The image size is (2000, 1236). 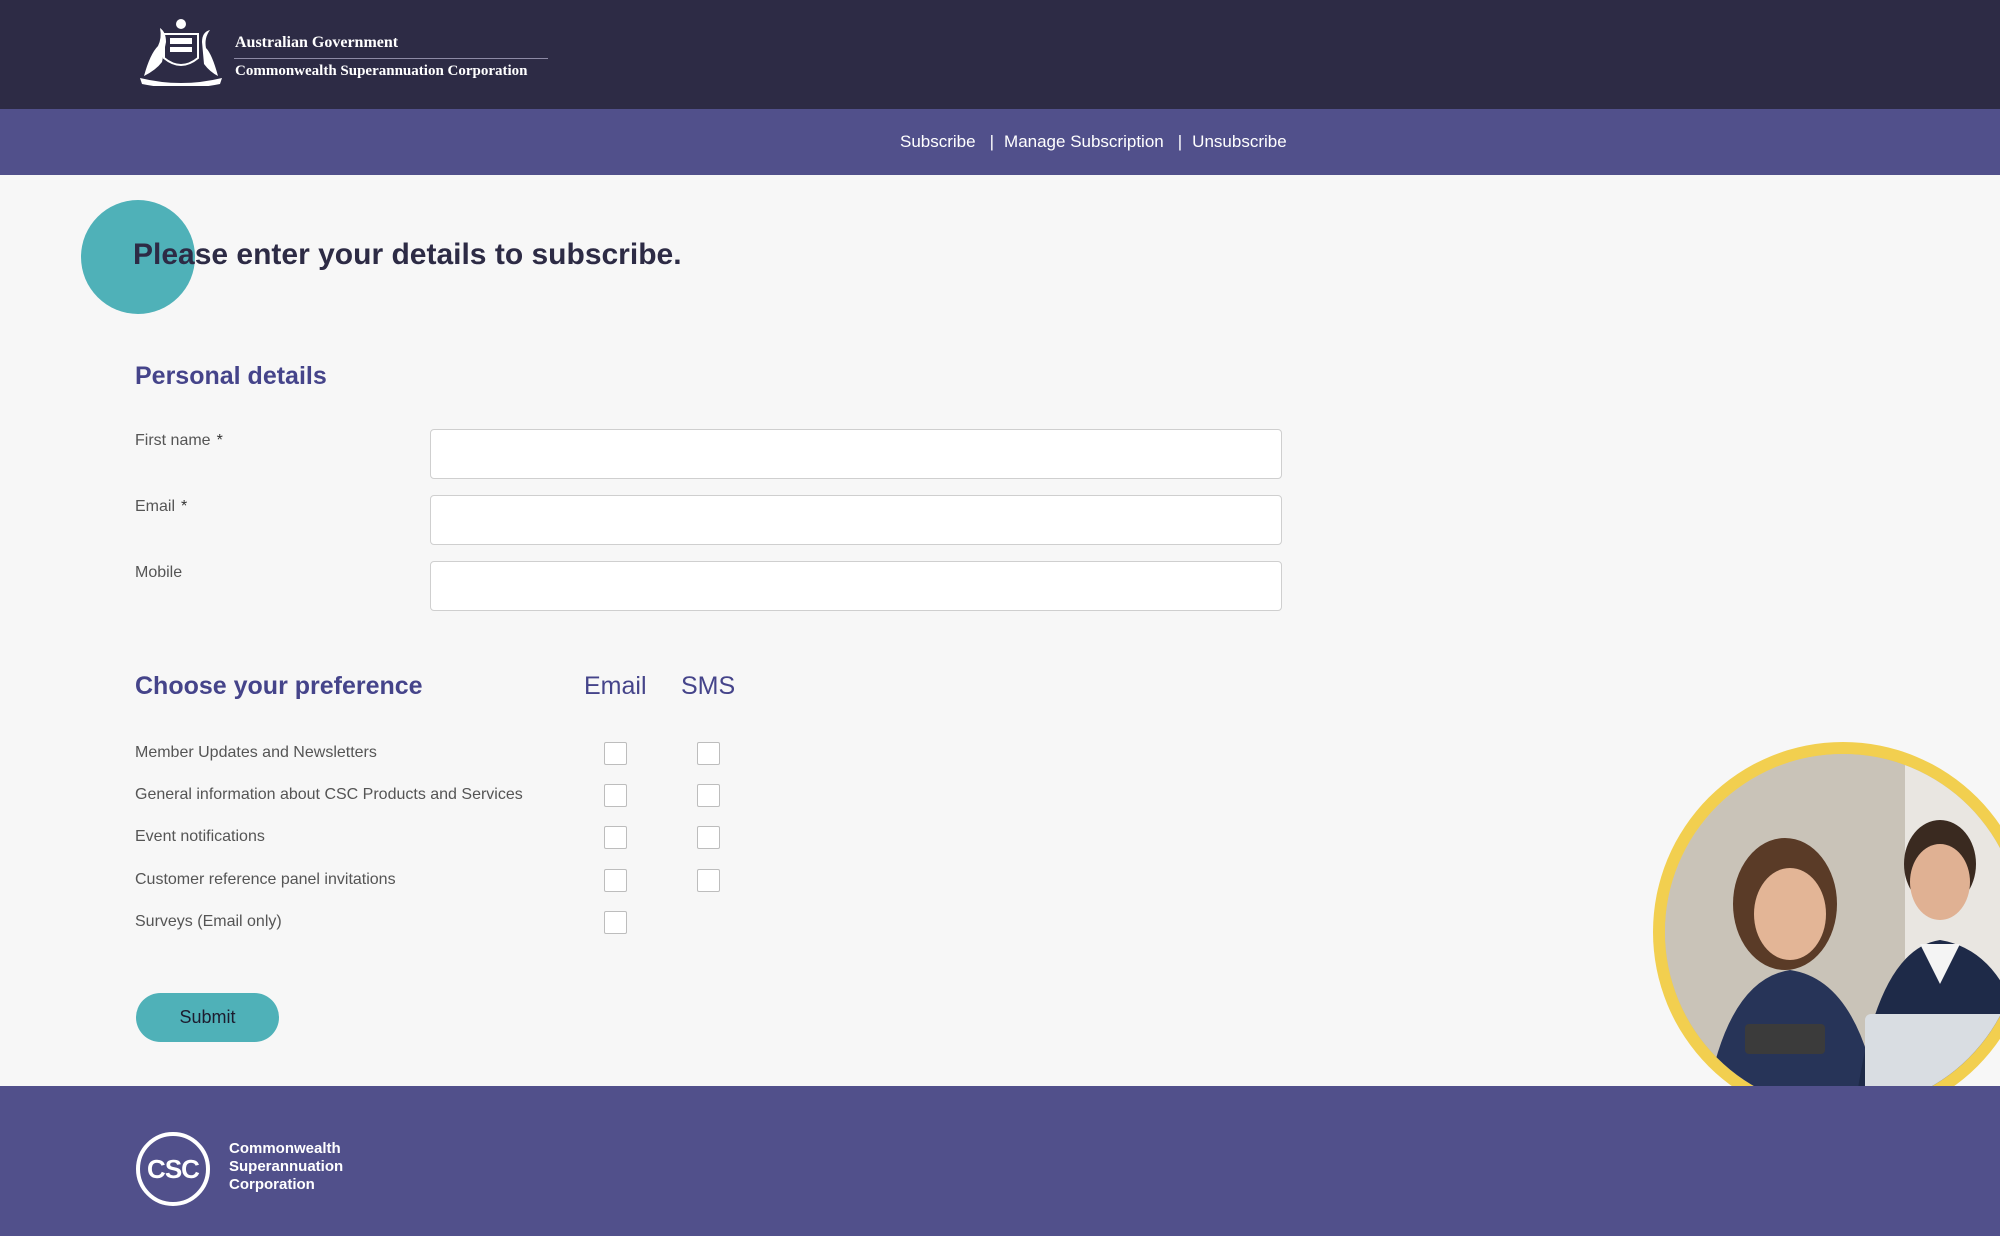 What do you see at coordinates (173, 1169) in the screenshot?
I see `csc-logo-icon: CSC` at bounding box center [173, 1169].